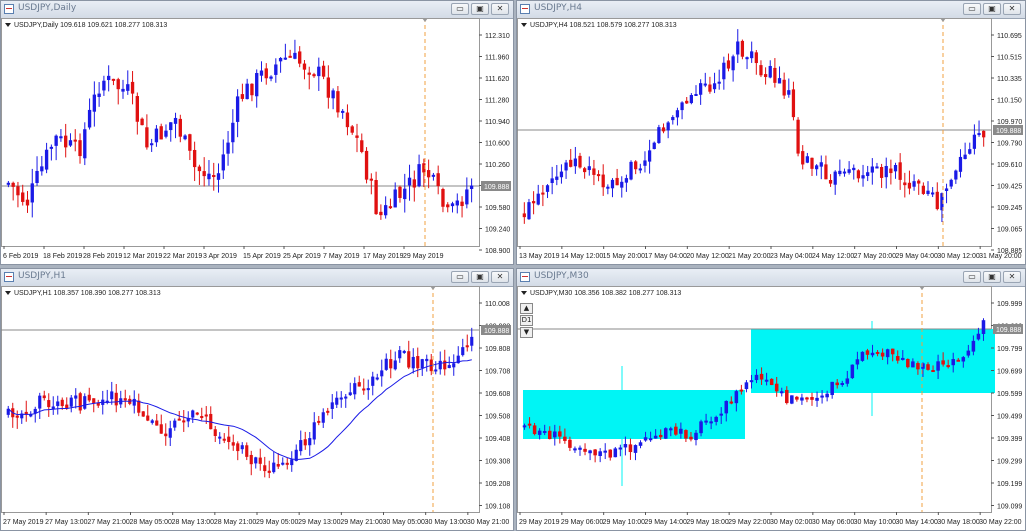 This screenshot has height=531, width=1026. I want to click on time-label: 28 Feb 2019, so click(102, 256).